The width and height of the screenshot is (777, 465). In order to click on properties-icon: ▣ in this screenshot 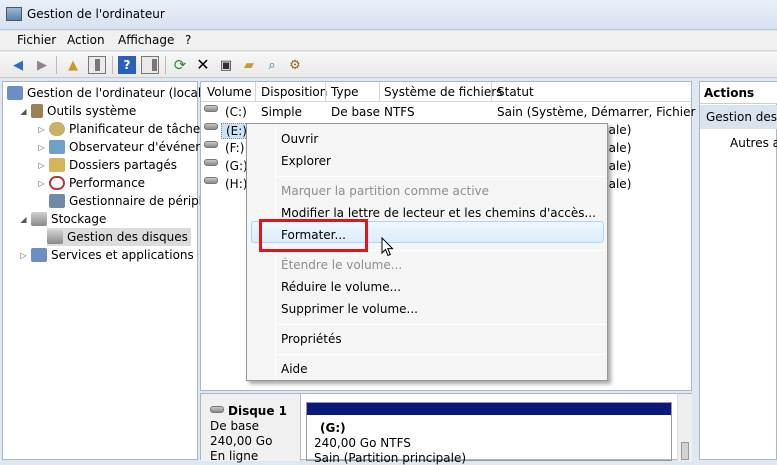, I will do `click(226, 65)`.